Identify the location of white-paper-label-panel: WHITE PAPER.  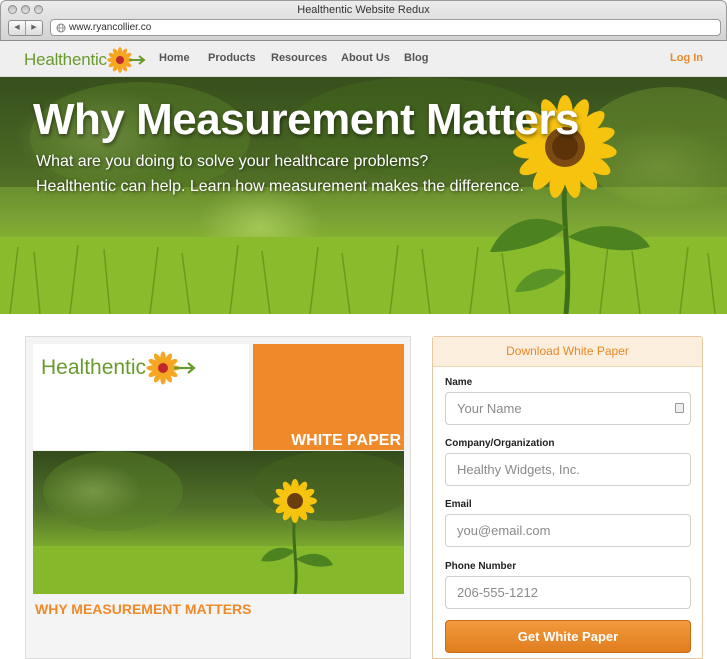
(328, 397).